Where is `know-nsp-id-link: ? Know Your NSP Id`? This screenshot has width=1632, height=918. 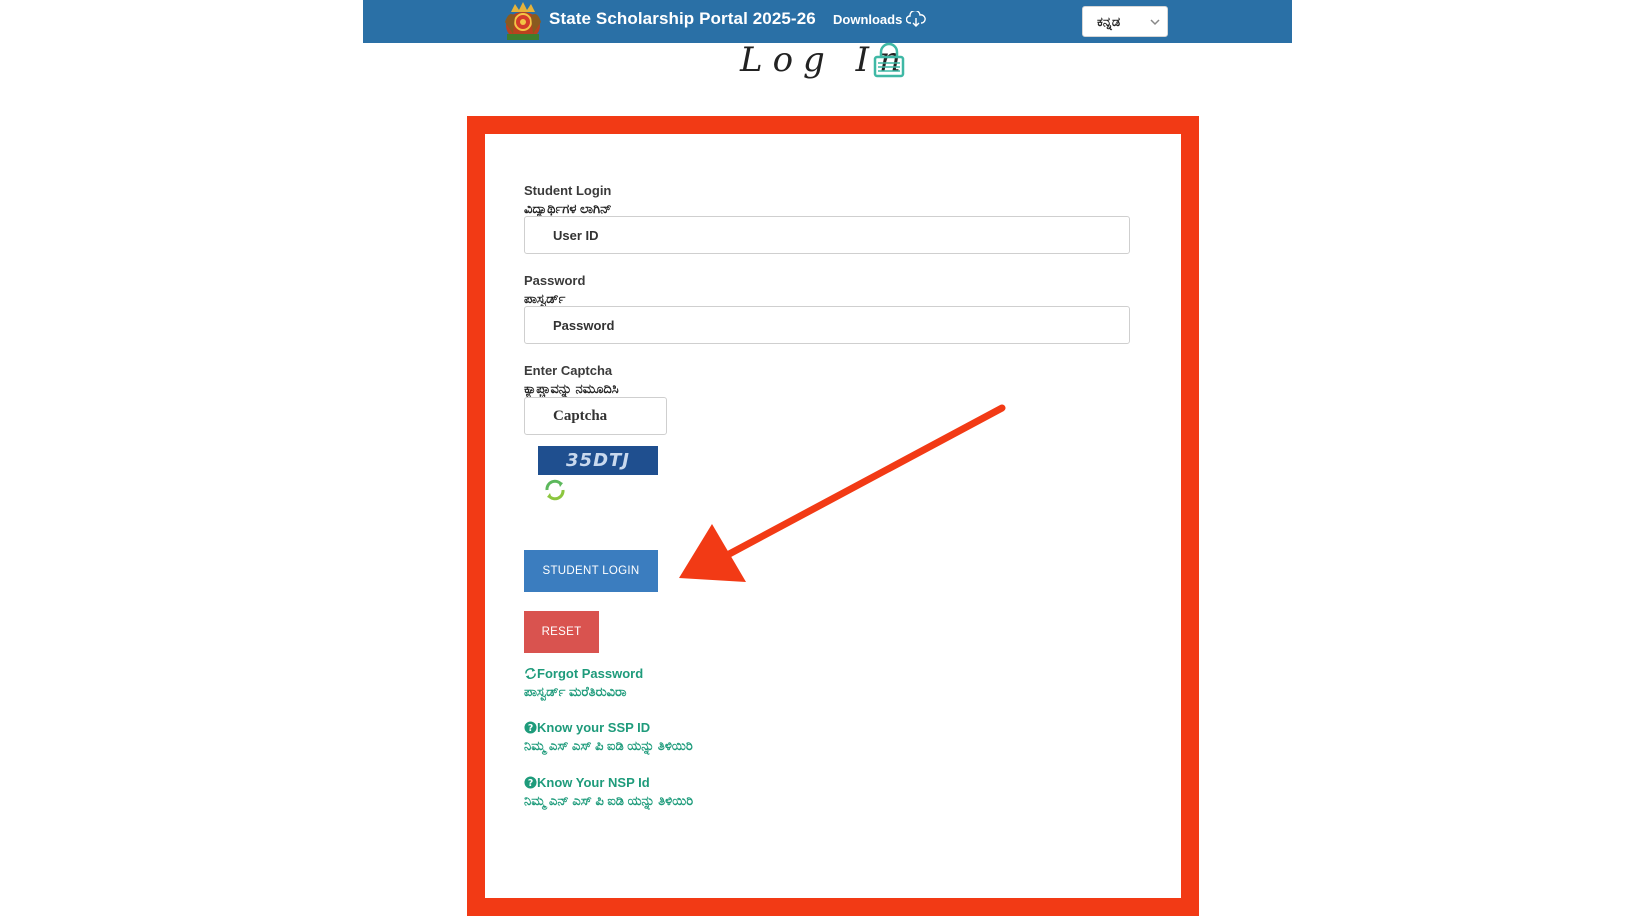
know-nsp-id-link: ? Know Your NSP Id is located at coordinates (587, 782).